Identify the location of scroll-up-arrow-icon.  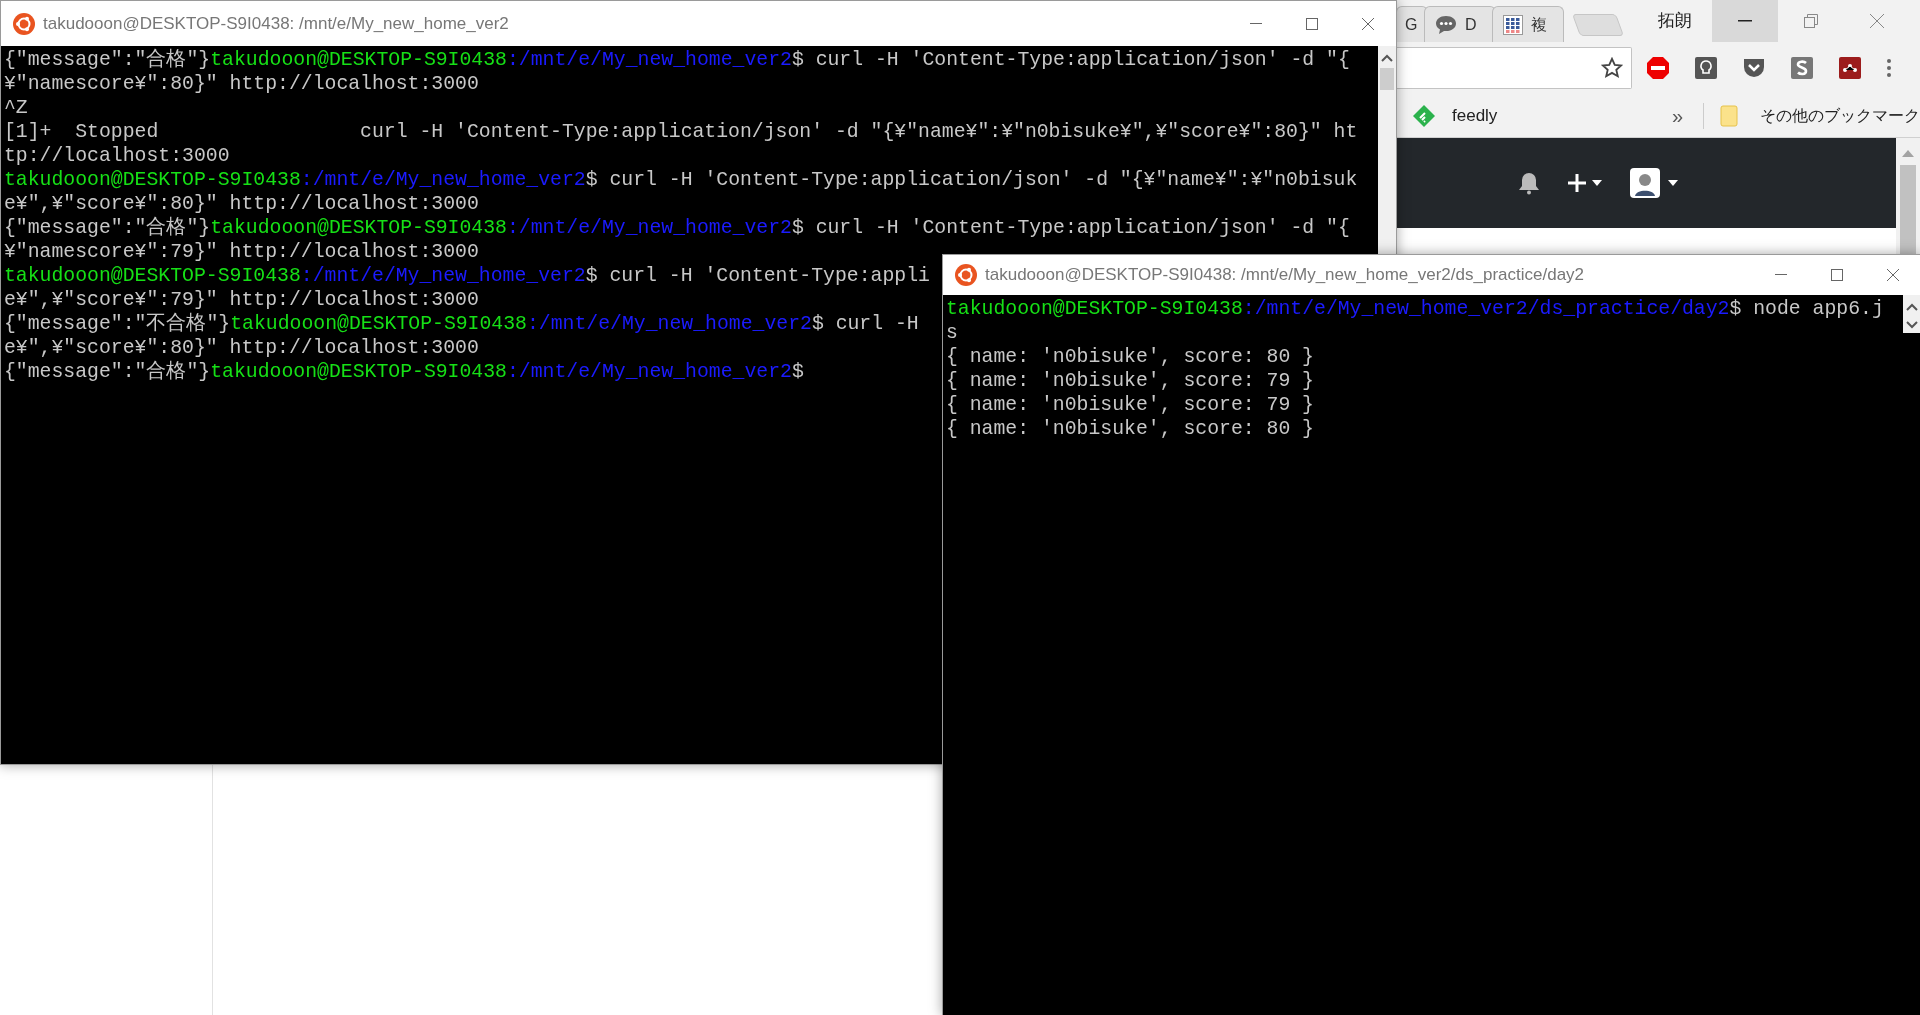
(1908, 153).